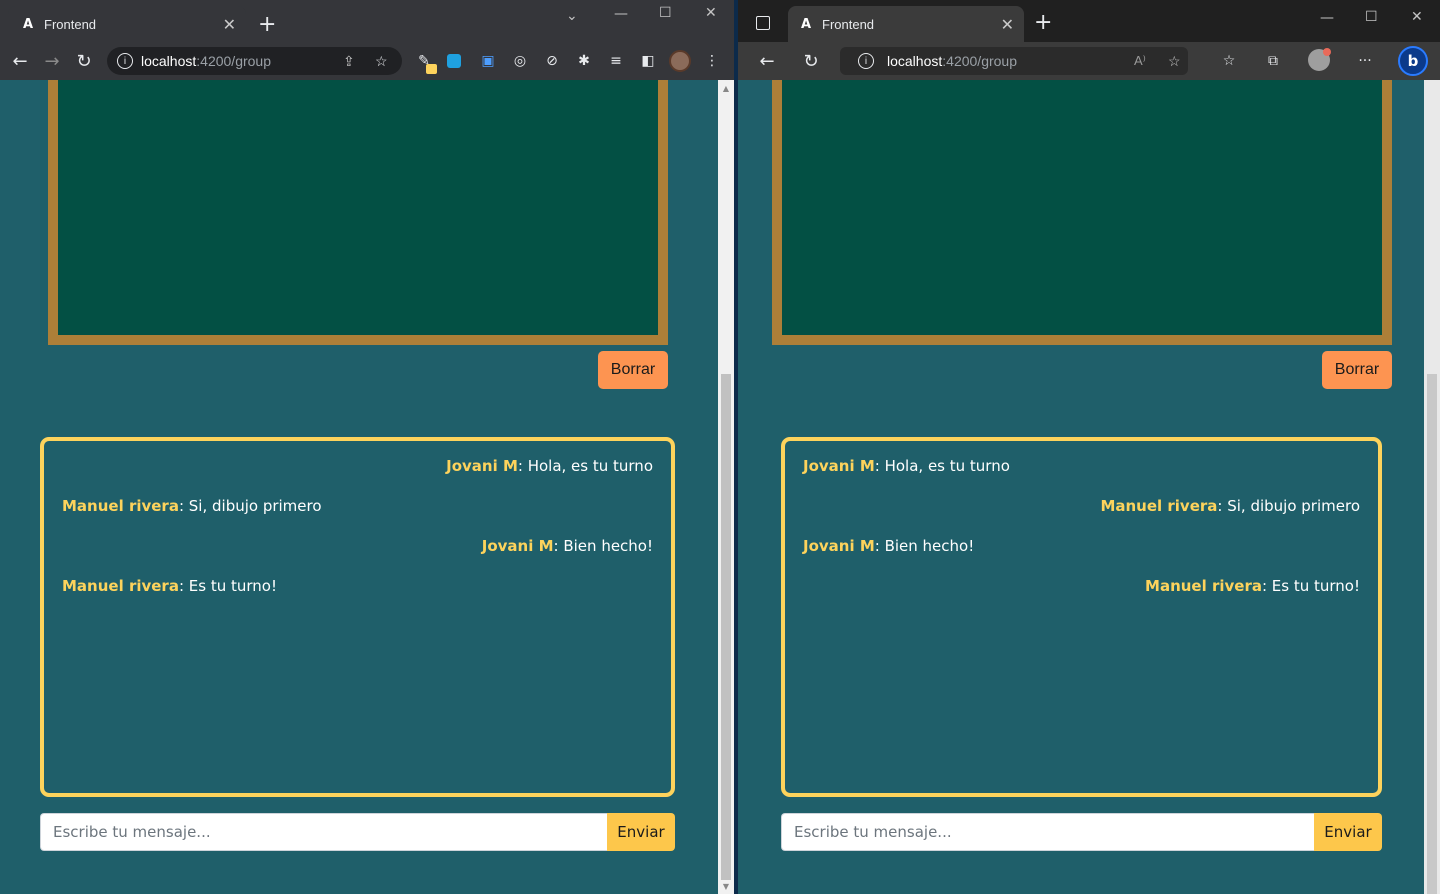 The width and height of the screenshot is (1440, 894). Describe the element at coordinates (381, 61) in the screenshot. I see `bookmark-star-icon: ☆` at that location.